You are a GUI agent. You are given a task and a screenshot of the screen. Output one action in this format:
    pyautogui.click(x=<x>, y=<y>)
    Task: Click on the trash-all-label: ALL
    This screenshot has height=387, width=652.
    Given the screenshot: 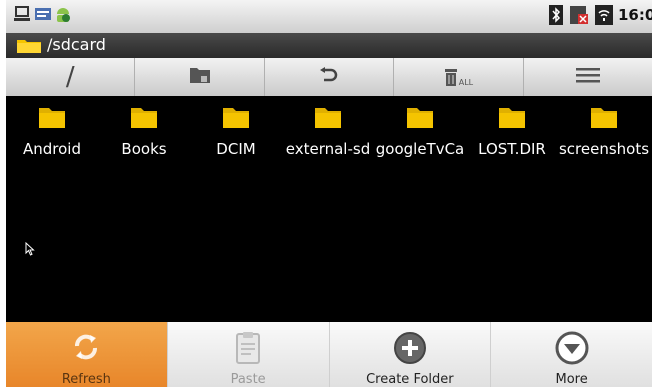 What is the action you would take?
    pyautogui.click(x=466, y=82)
    